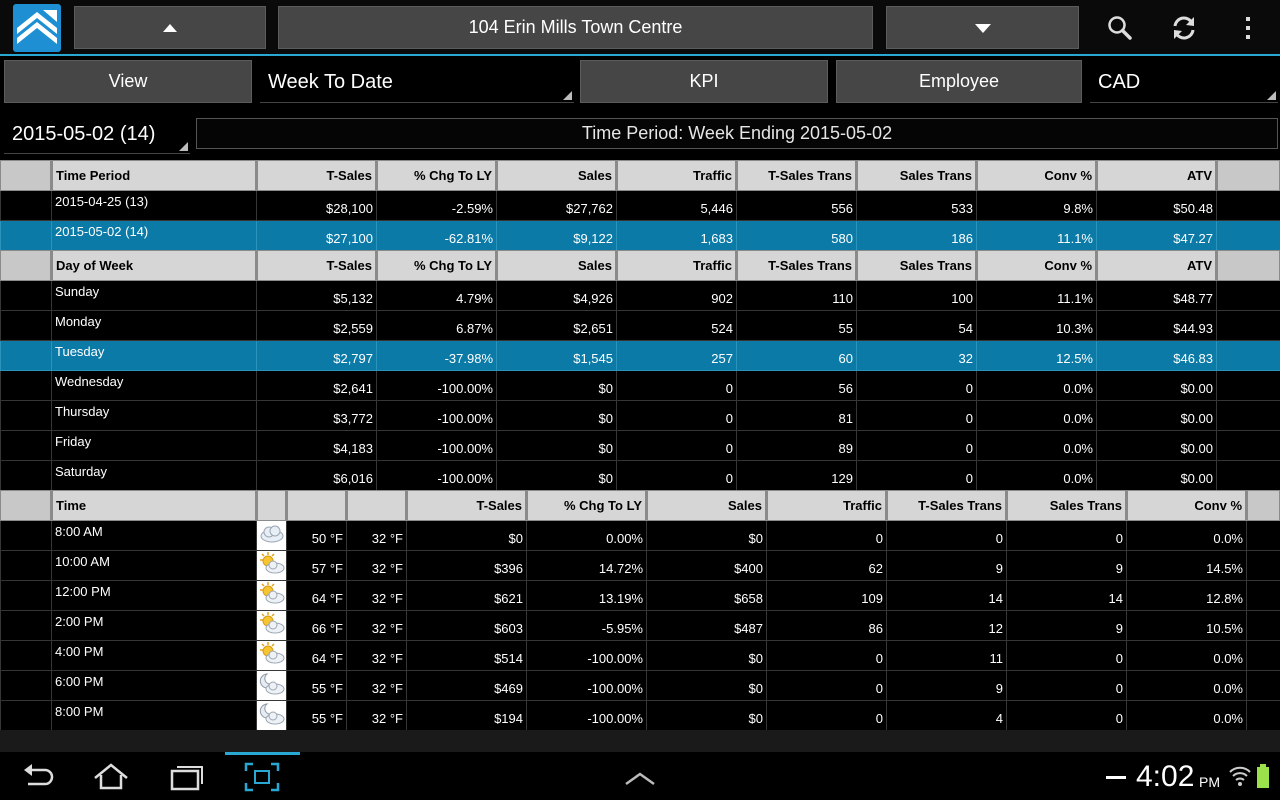 The width and height of the screenshot is (1280, 800). What do you see at coordinates (796, 475) in the screenshot?
I see `table-cell: 129` at bounding box center [796, 475].